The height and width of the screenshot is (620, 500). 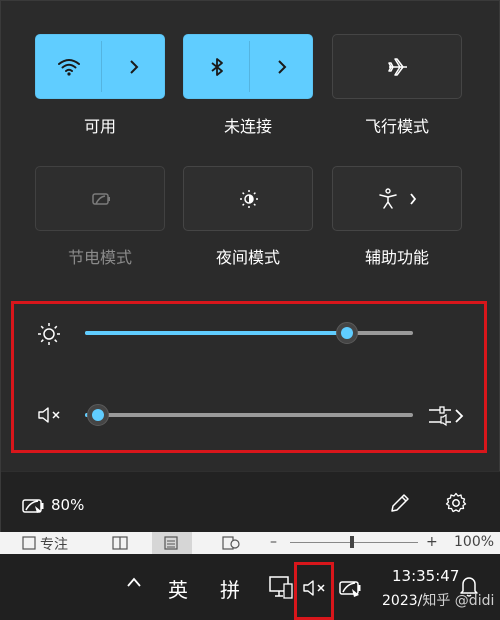 I want to click on notification-center-button, so click(x=470, y=587).